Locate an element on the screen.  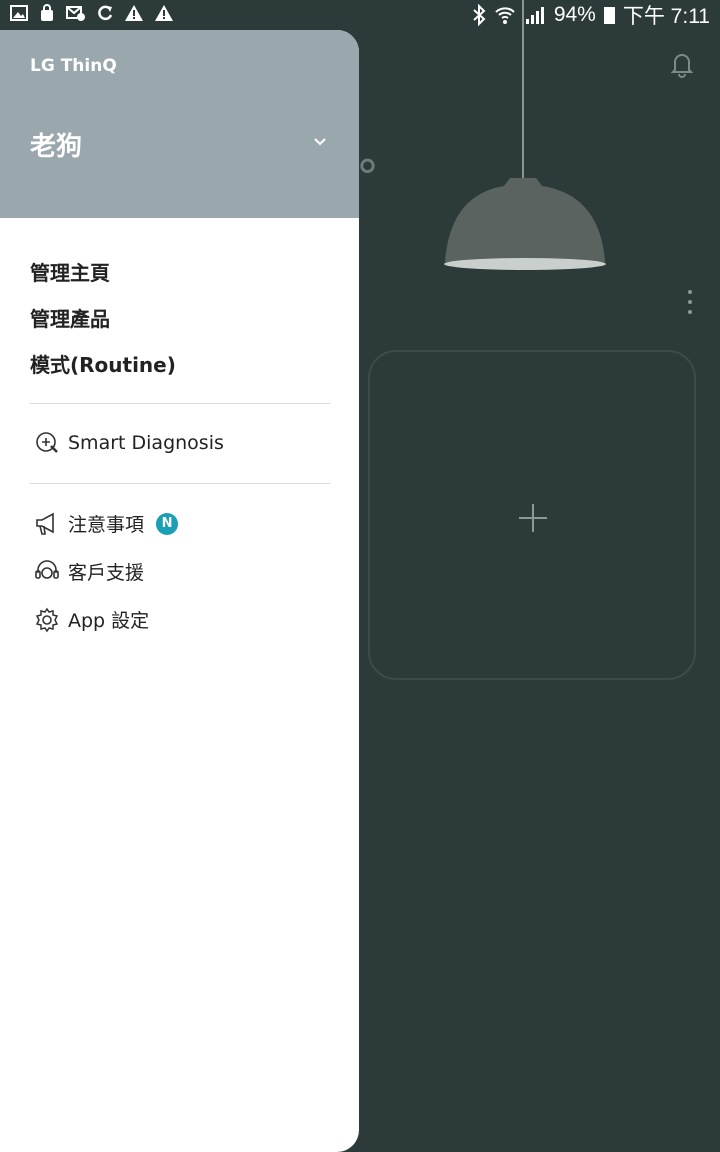
status-bar: 94% 下午 7:11 is located at coordinates (360, 15).